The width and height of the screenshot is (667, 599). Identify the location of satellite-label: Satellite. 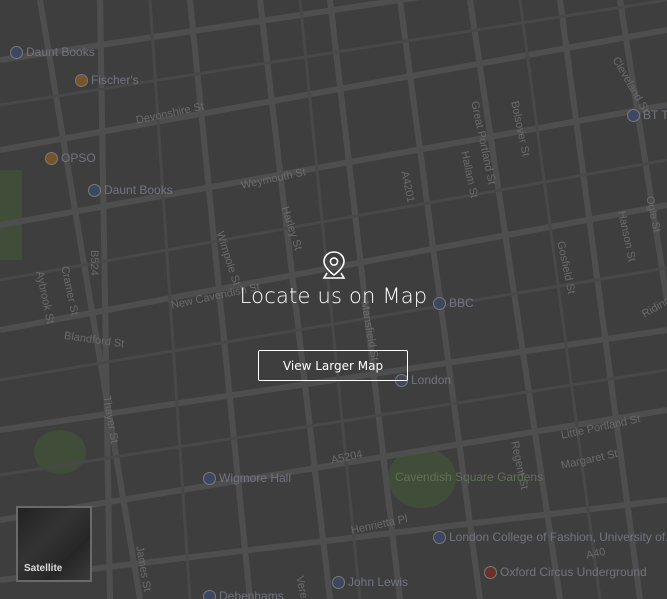
(43, 568).